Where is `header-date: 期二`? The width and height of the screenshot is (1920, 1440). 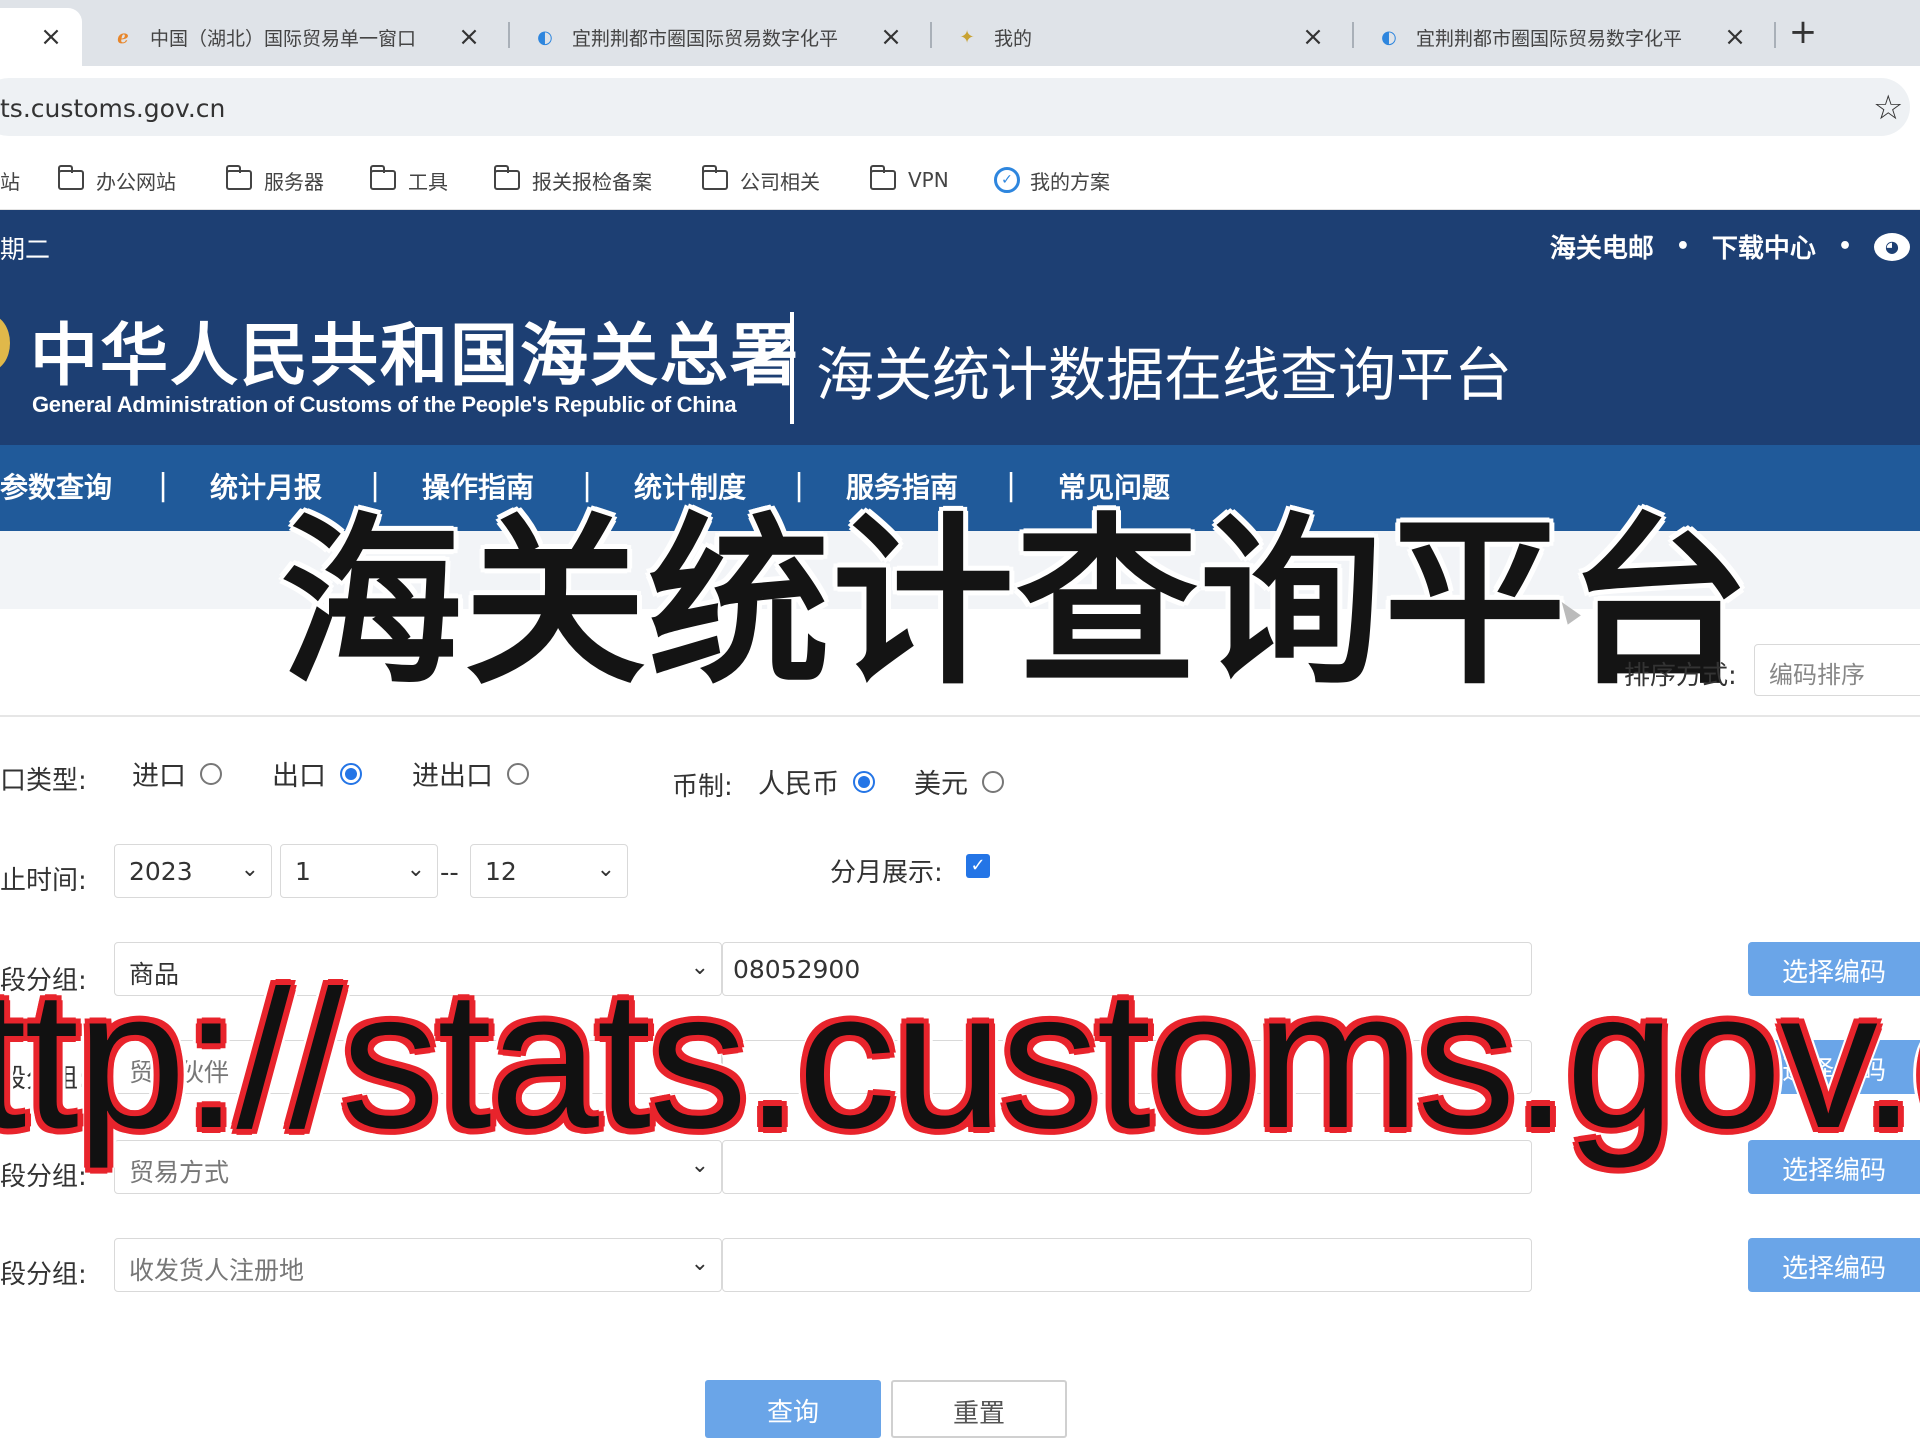
header-date: 期二 is located at coordinates (25, 249).